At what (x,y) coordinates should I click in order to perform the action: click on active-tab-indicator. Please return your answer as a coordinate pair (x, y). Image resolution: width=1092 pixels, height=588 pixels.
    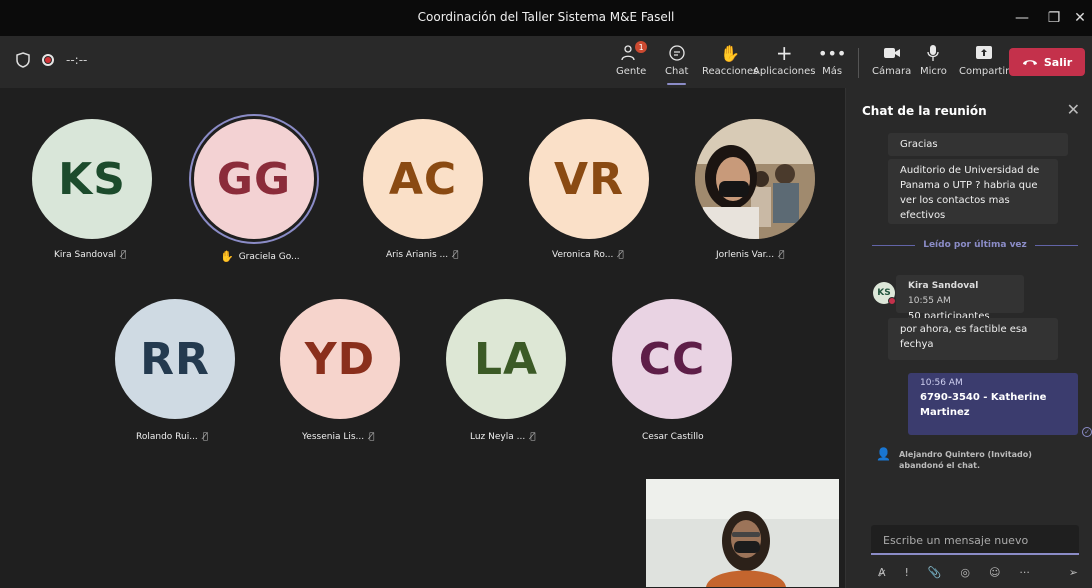
    Looking at the image, I should click on (677, 84).